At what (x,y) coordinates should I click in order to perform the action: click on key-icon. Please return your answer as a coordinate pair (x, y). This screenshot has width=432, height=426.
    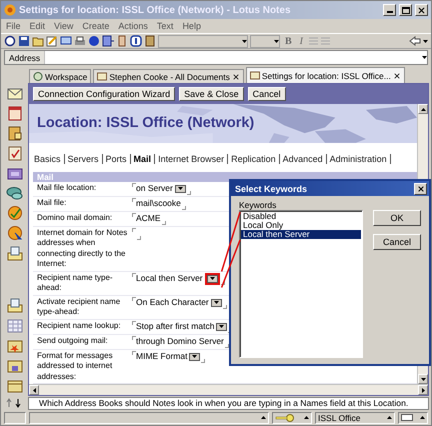
    Looking at the image, I should click on (285, 418).